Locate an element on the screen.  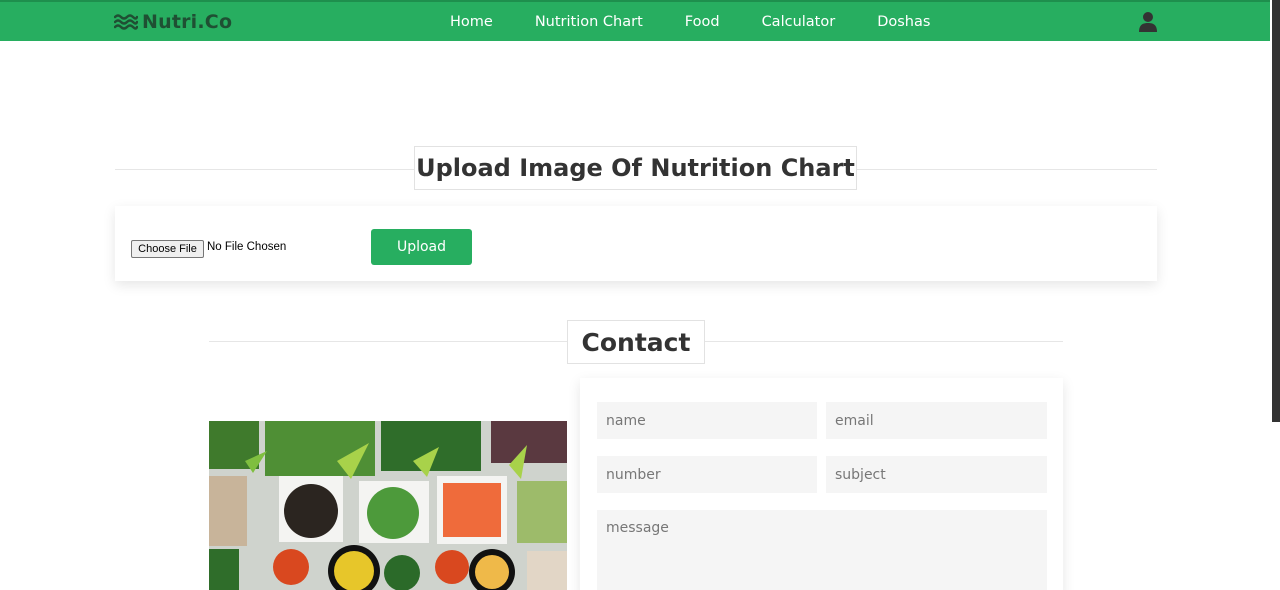
nav-link-doshas: Doshas is located at coordinates (903, 22).